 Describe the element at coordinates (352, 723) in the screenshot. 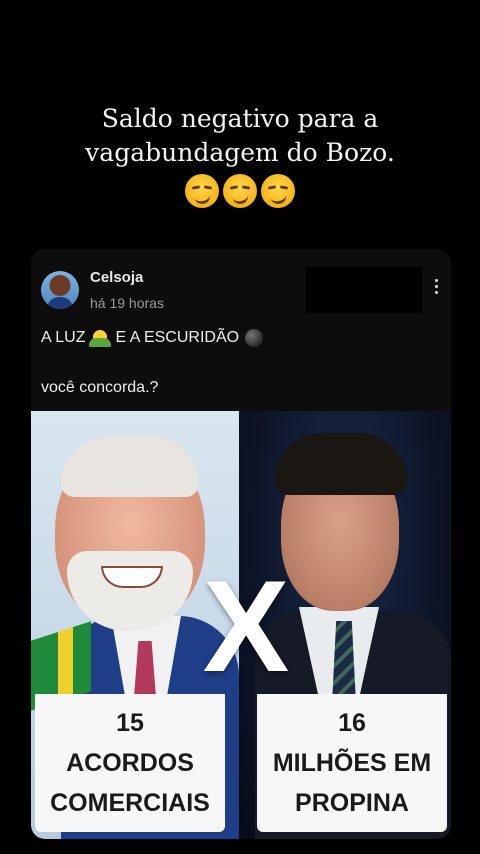

I see `right-stat-number: 16` at that location.